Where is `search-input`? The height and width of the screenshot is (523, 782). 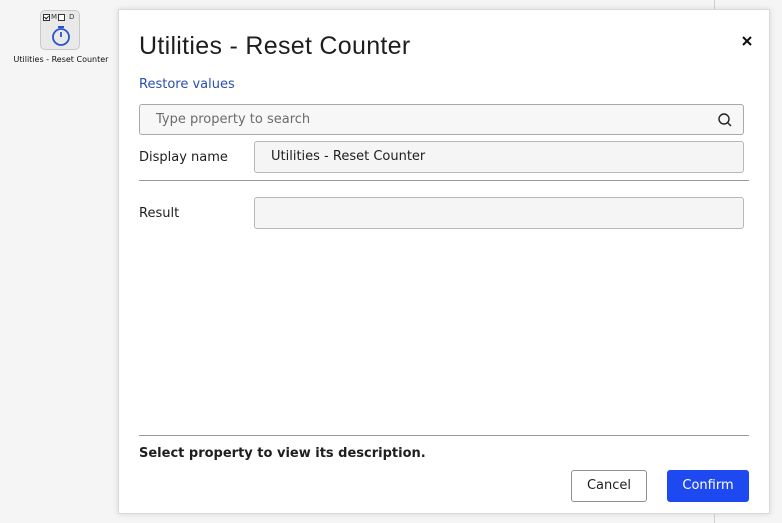 search-input is located at coordinates (418, 119).